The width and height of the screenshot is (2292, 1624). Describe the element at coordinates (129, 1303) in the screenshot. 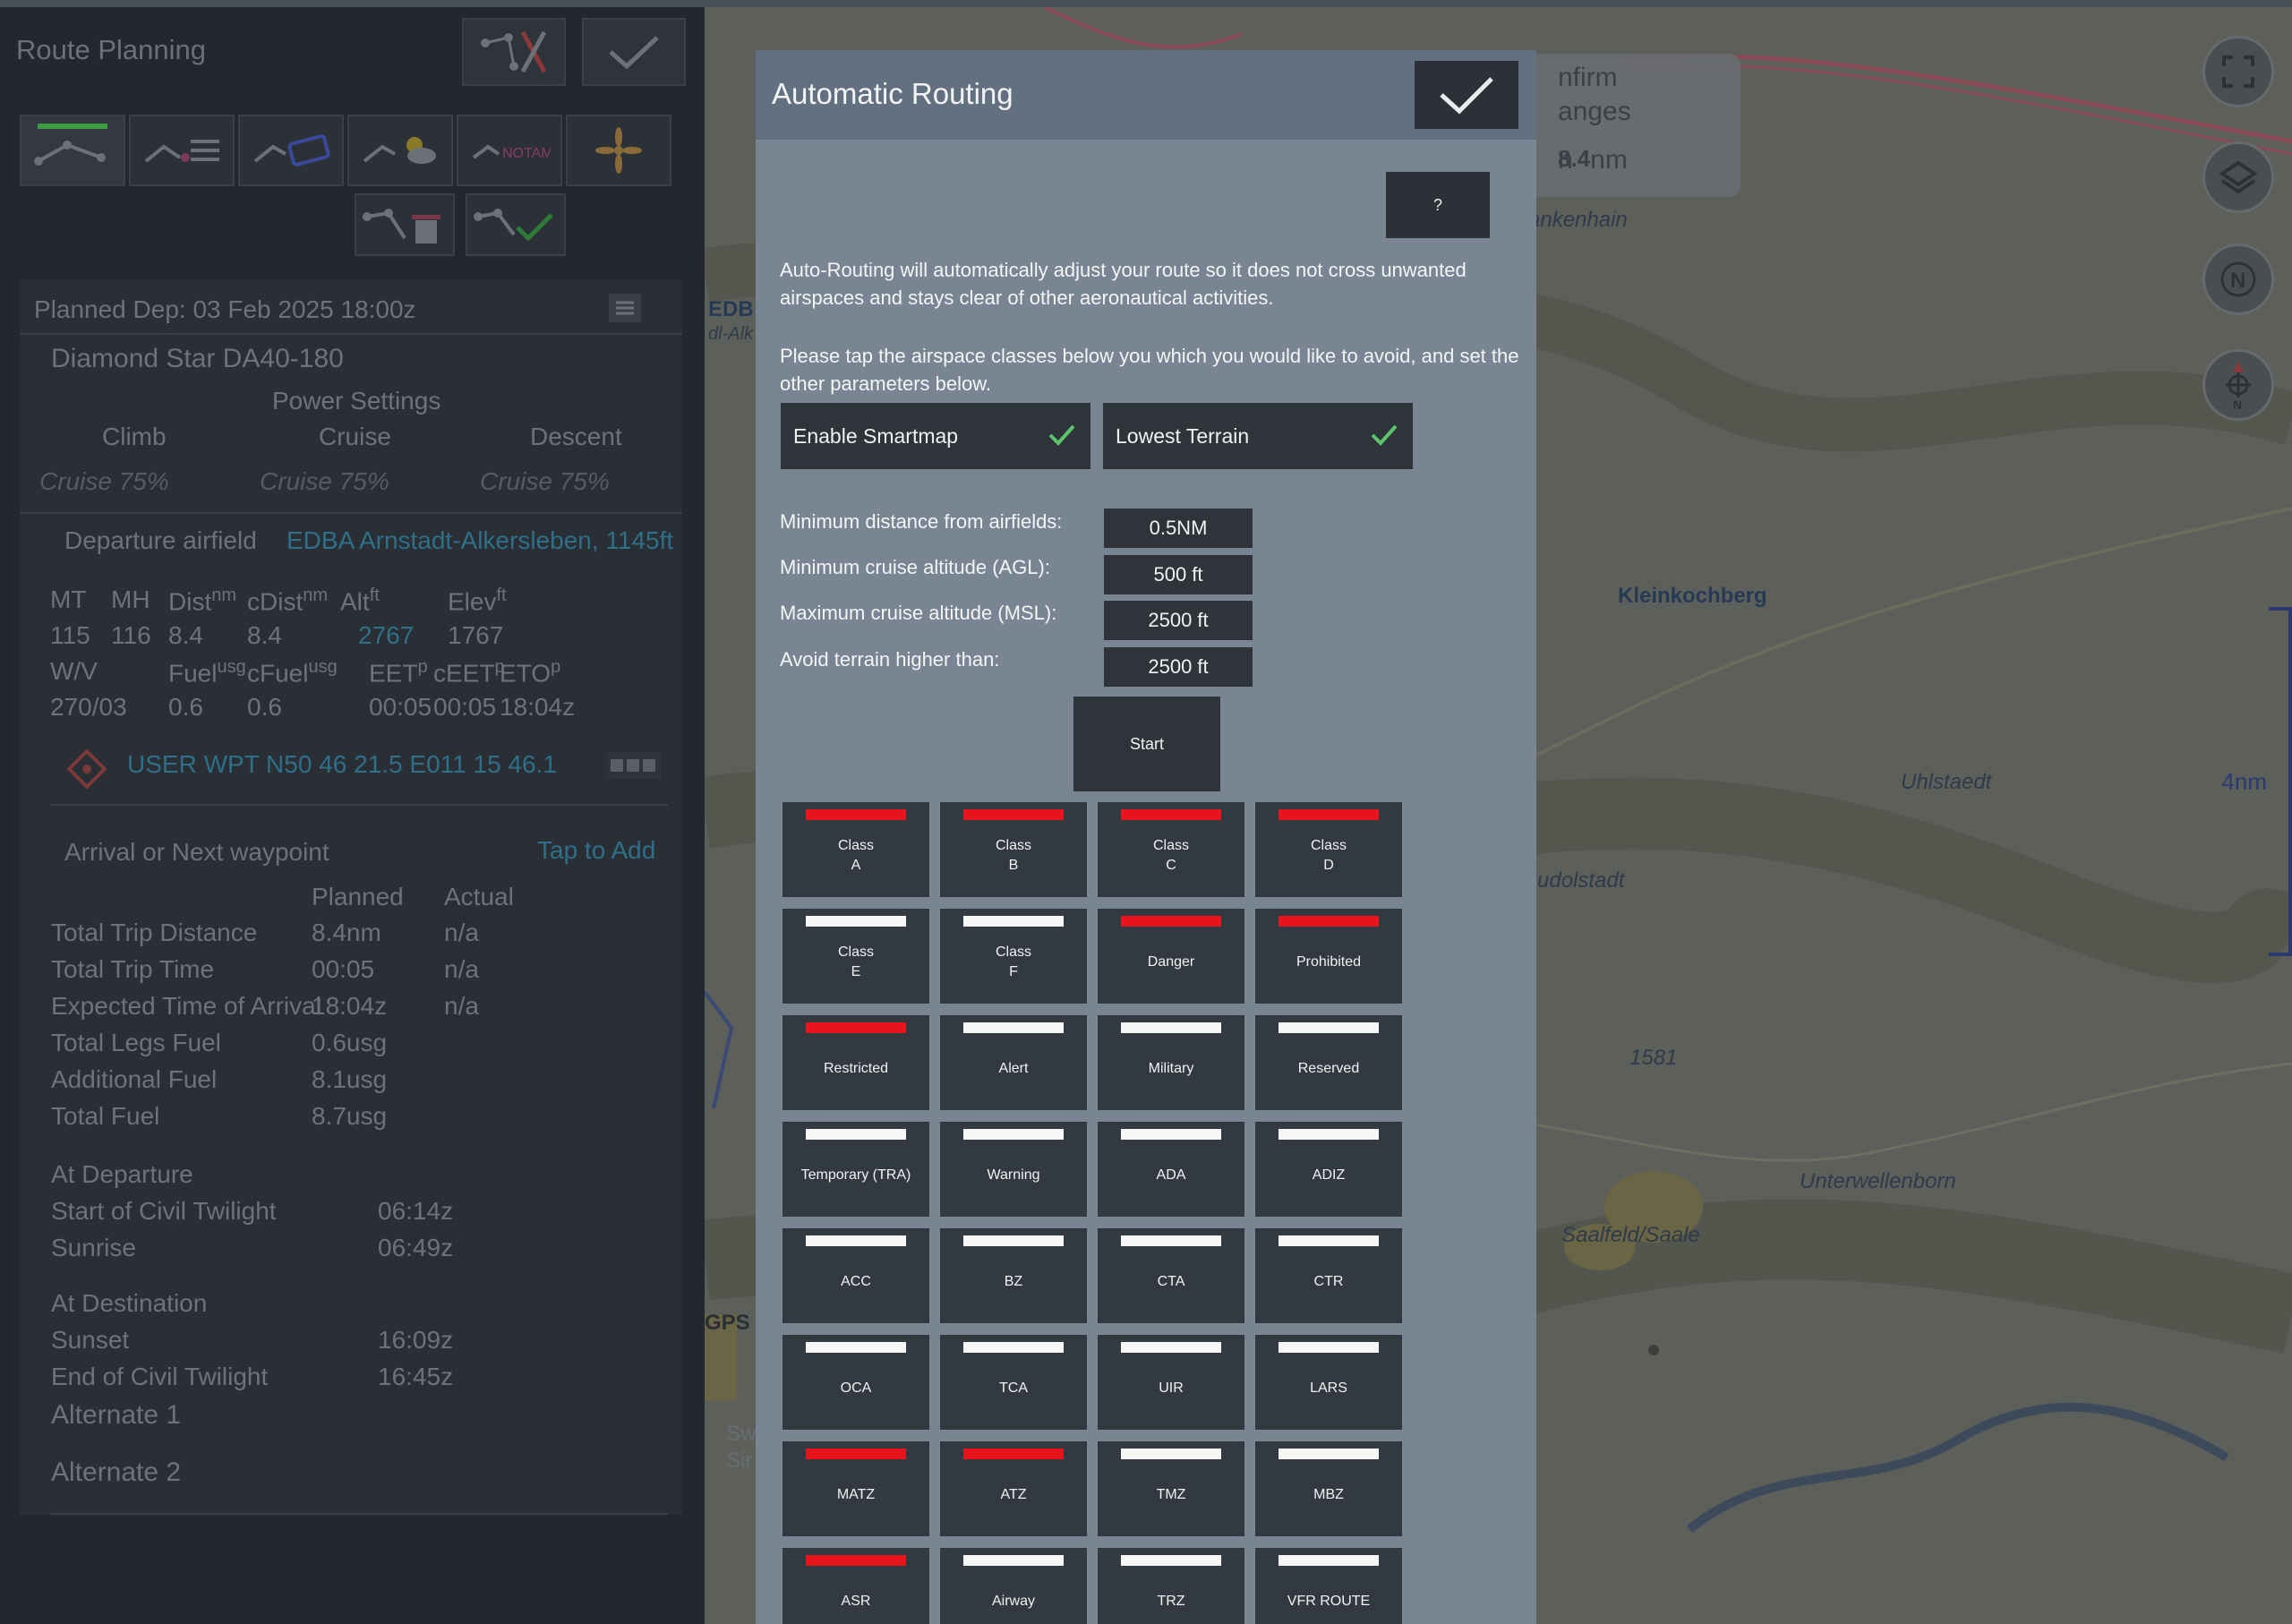

I see `at-destination-label: At Destination` at that location.